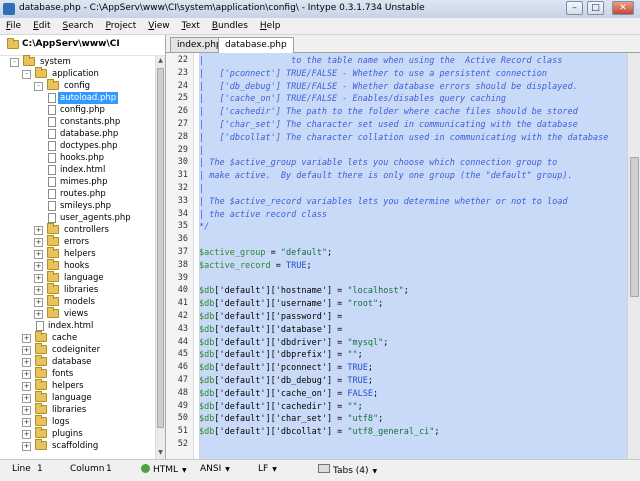 The image size is (640, 481). Describe the element at coordinates (634, 227) in the screenshot. I see `editor-scroll-thumb` at that location.